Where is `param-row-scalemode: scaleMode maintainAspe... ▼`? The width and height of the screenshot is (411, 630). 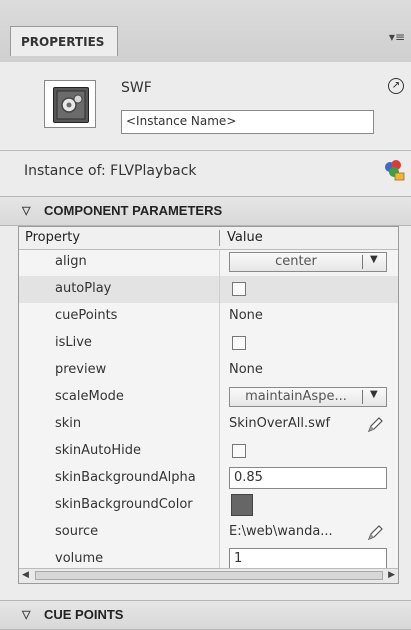 param-row-scalemode: scaleMode maintainAspe... ▼ is located at coordinates (208, 397).